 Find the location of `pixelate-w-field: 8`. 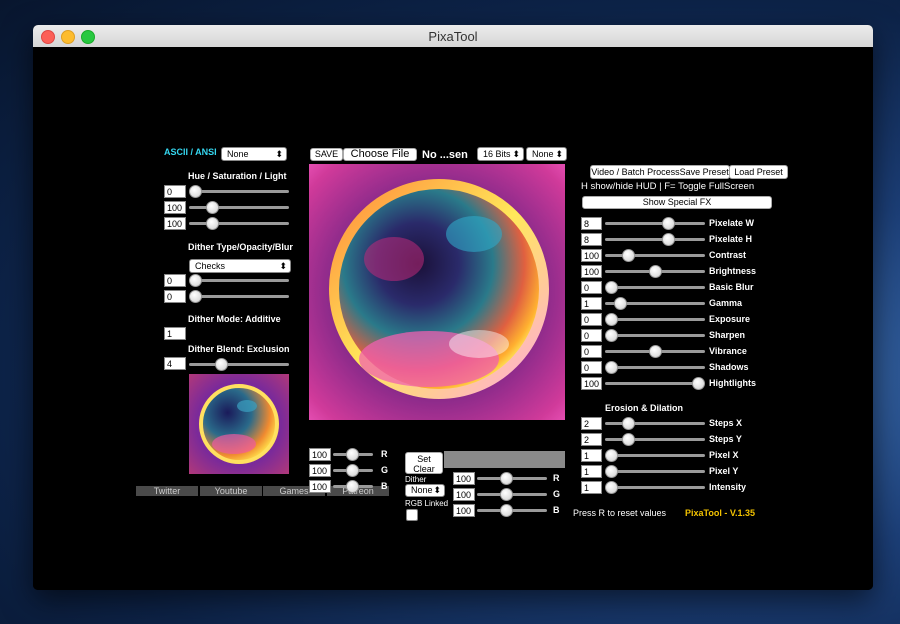

pixelate-w-field: 8 is located at coordinates (591, 223).